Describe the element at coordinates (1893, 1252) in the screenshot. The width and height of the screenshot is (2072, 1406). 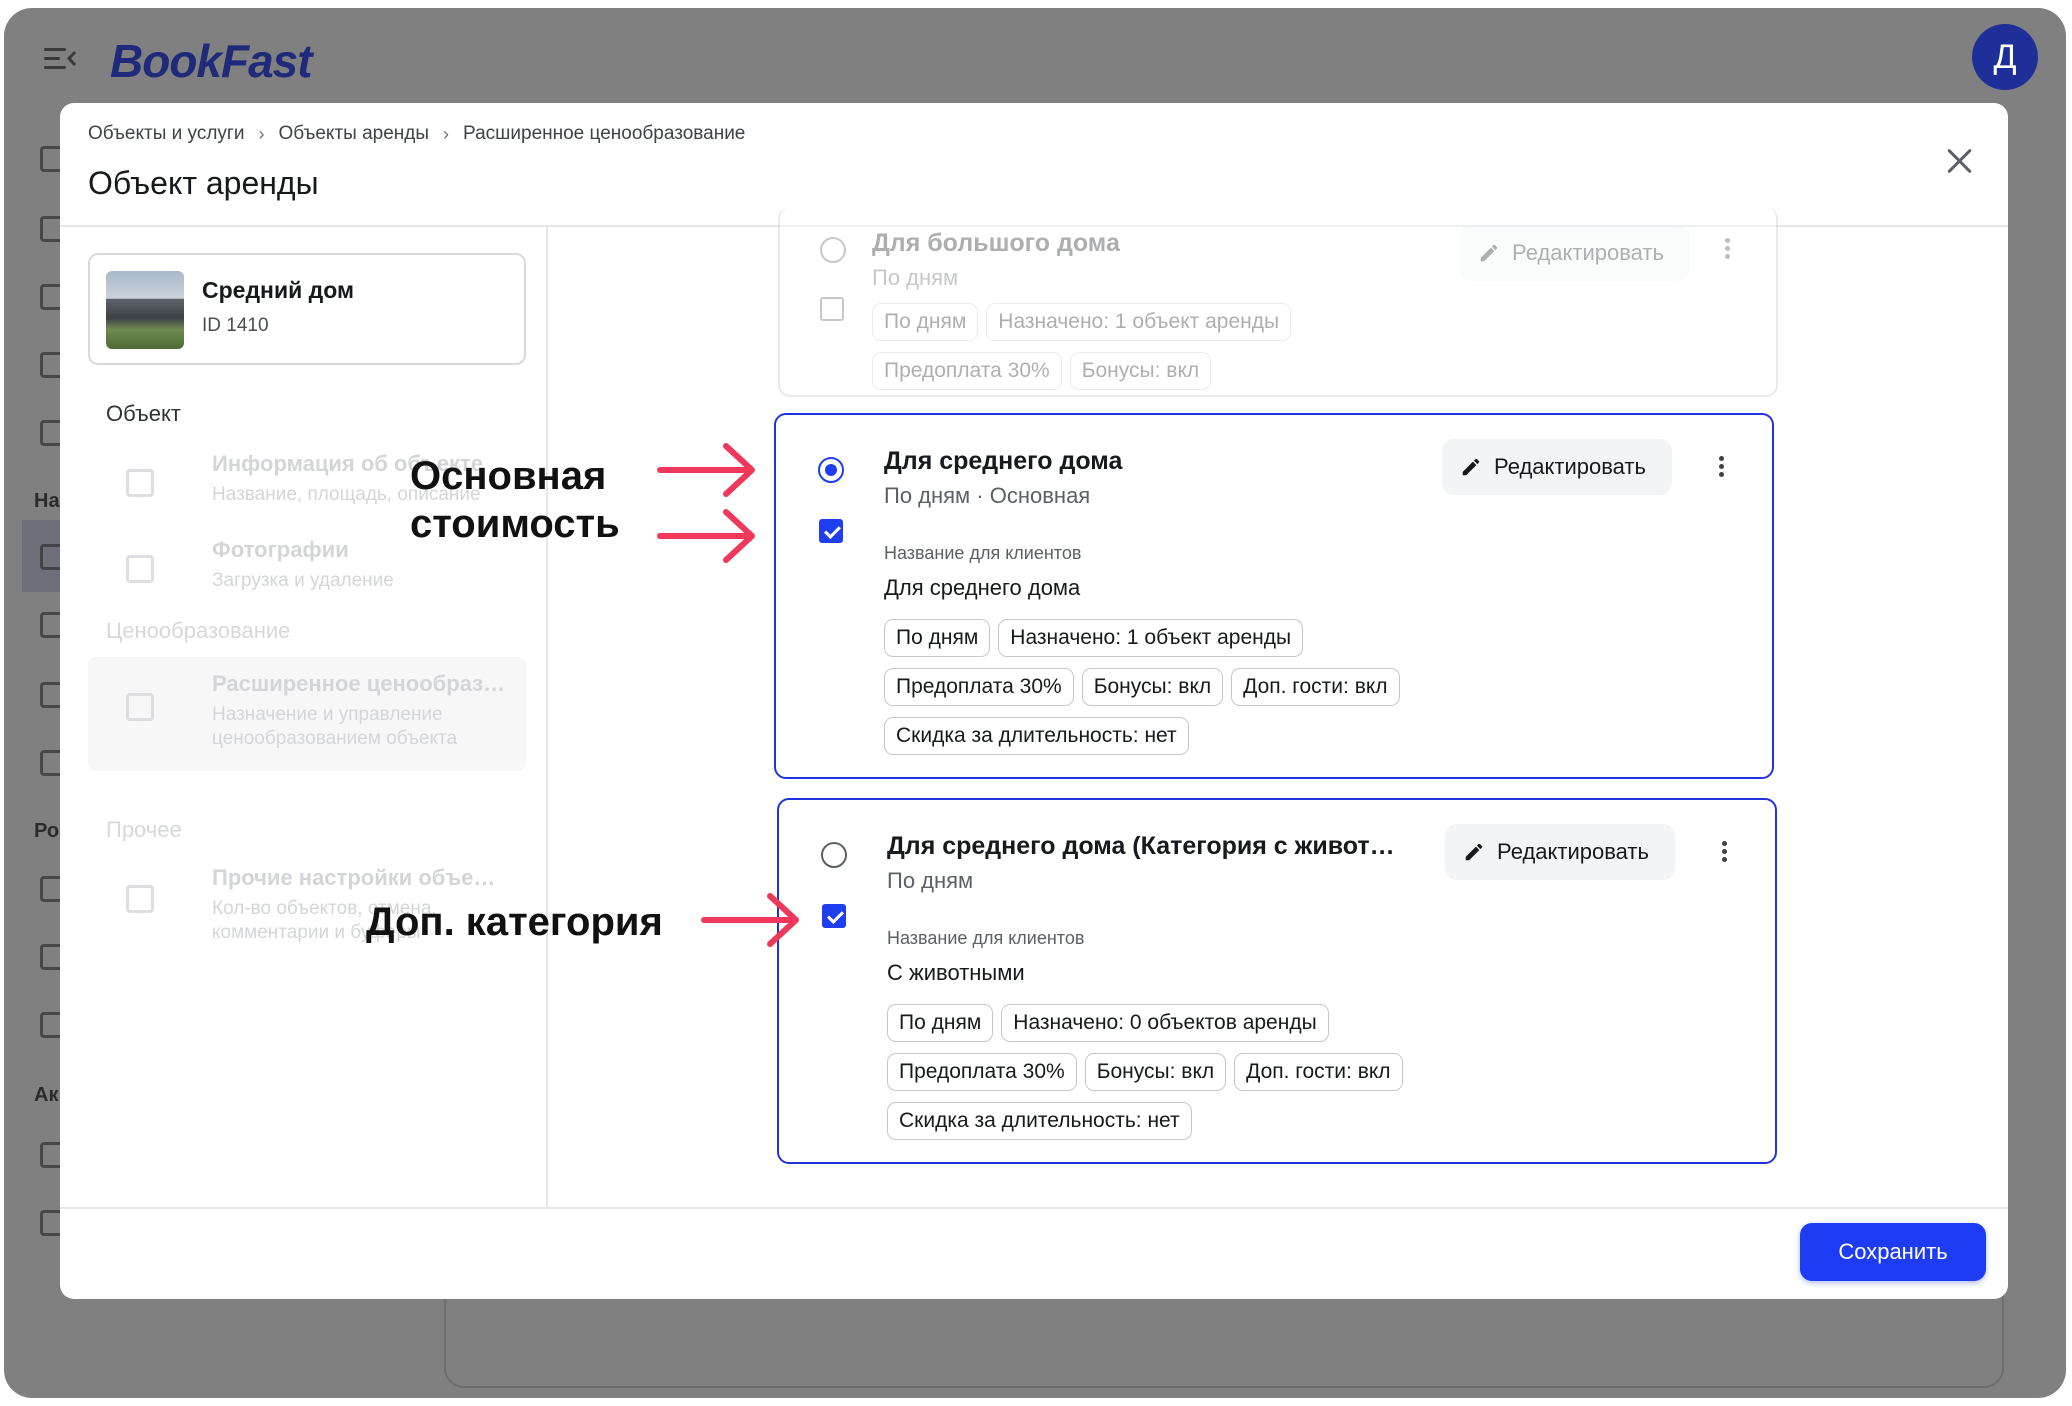
I see `save-button: Сохранить` at that location.